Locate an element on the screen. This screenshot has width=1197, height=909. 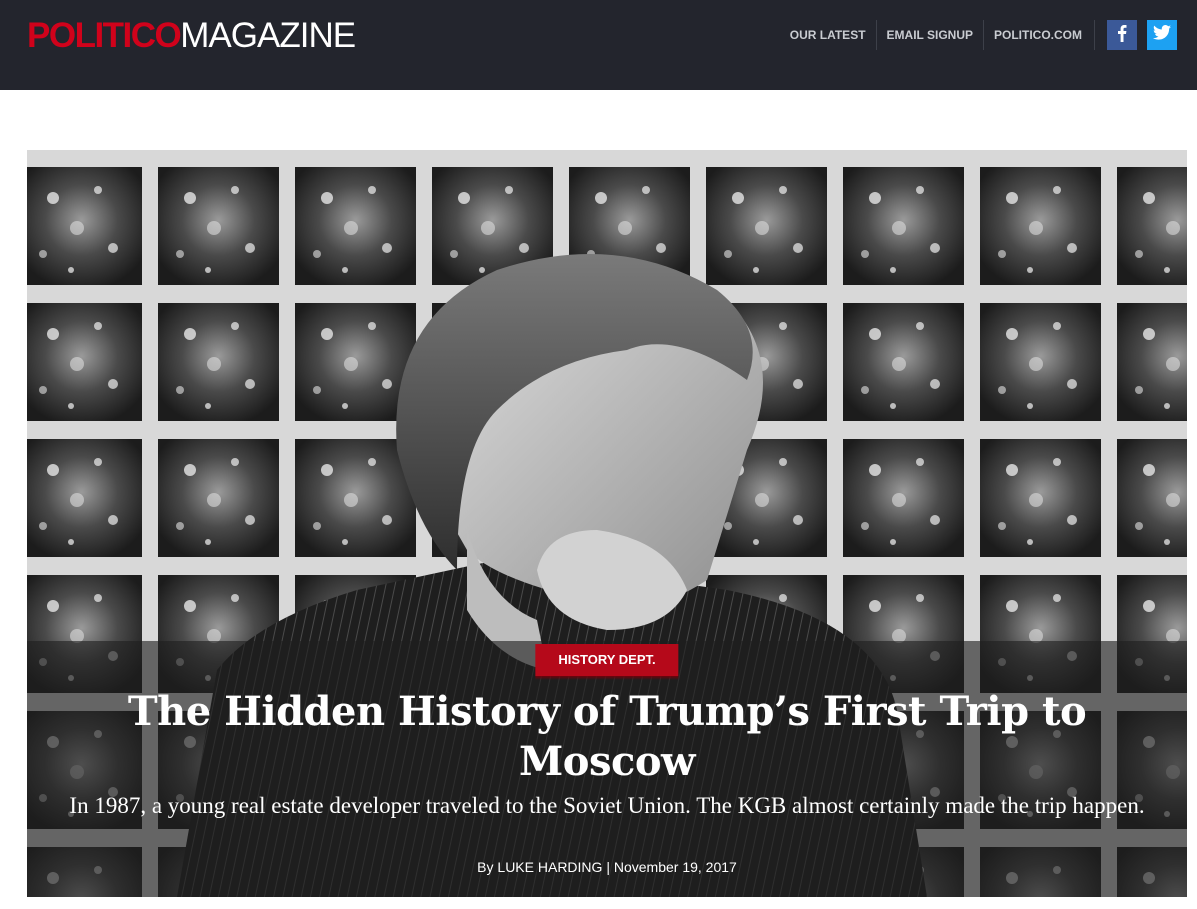
section-kicker: HISTORY DEPT. is located at coordinates (607, 662).